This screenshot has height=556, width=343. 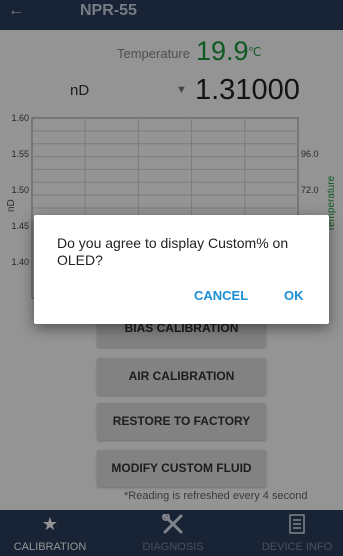 I want to click on dialog-cancel-button: CANCEL, so click(x=221, y=295).